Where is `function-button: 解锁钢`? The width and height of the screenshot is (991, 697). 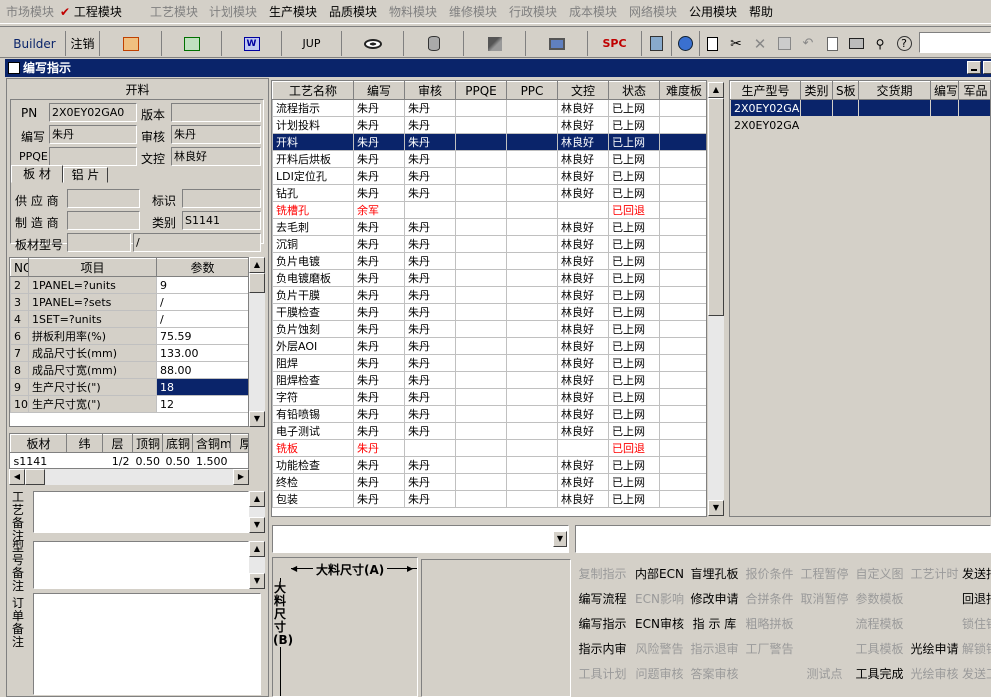 function-button: 解锁钢 is located at coordinates (976, 649).